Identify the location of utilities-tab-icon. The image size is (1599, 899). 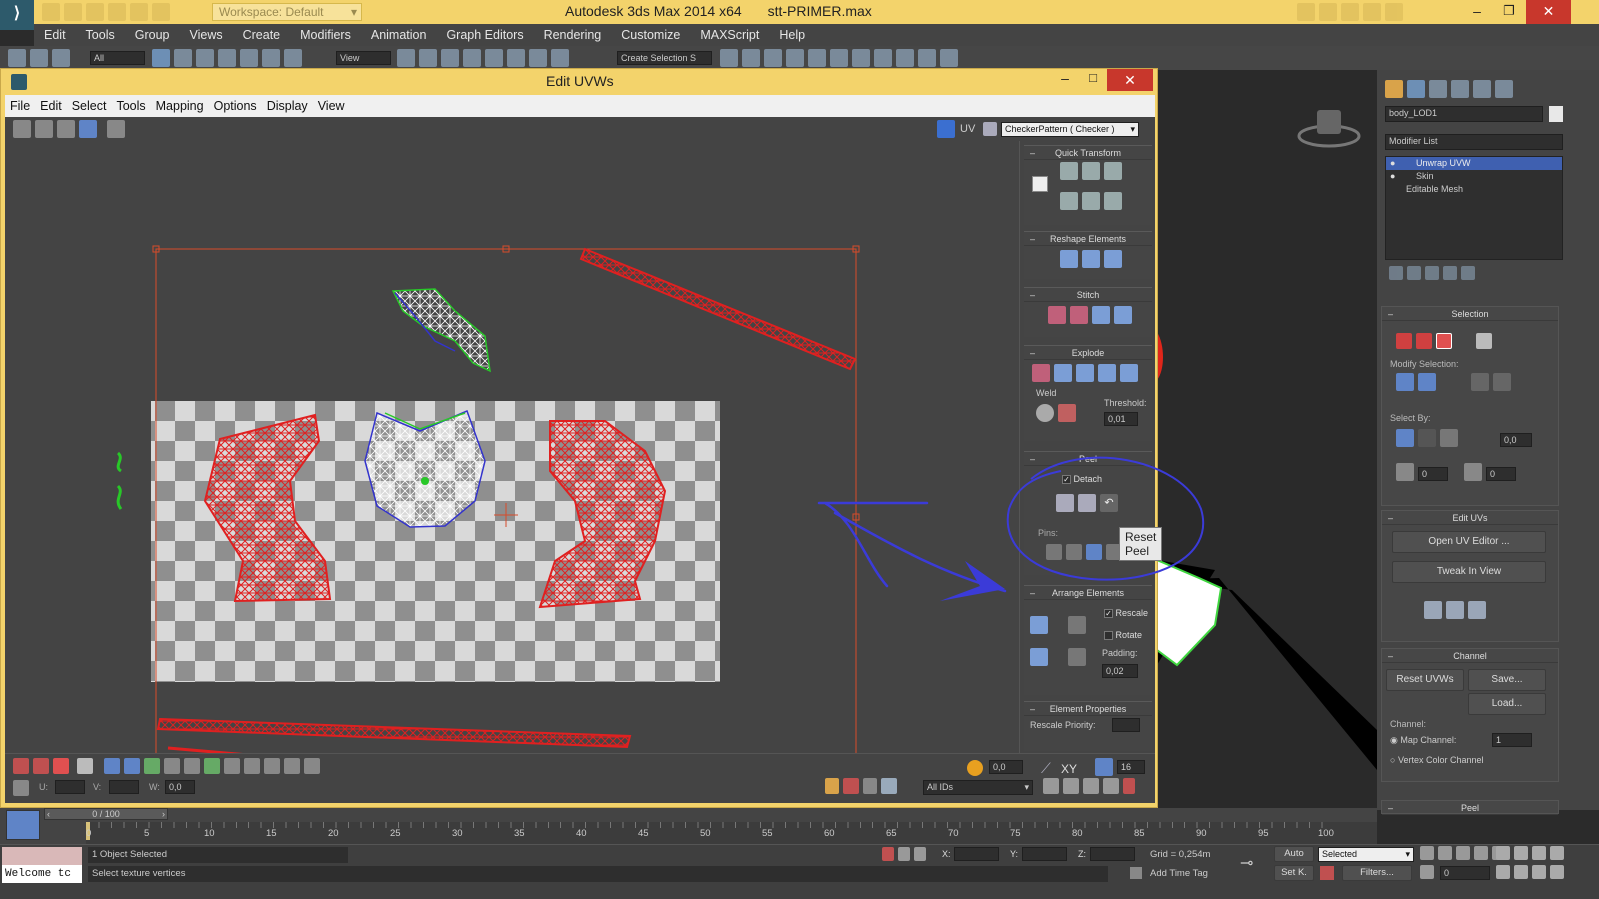
(1504, 89).